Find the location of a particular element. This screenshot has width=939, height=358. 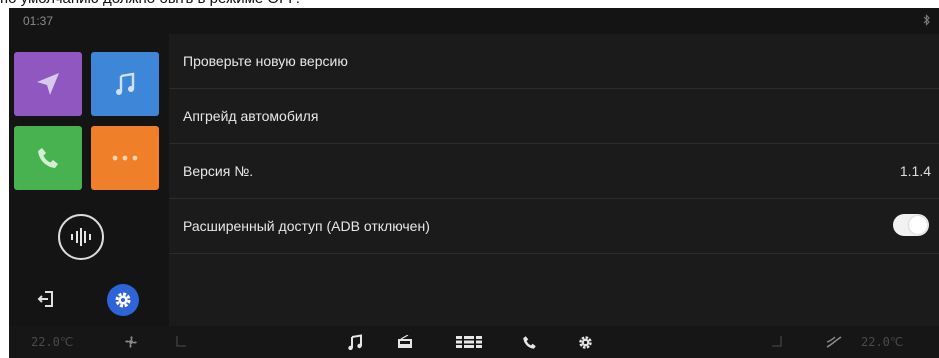

airflow-icon is located at coordinates (834, 342).